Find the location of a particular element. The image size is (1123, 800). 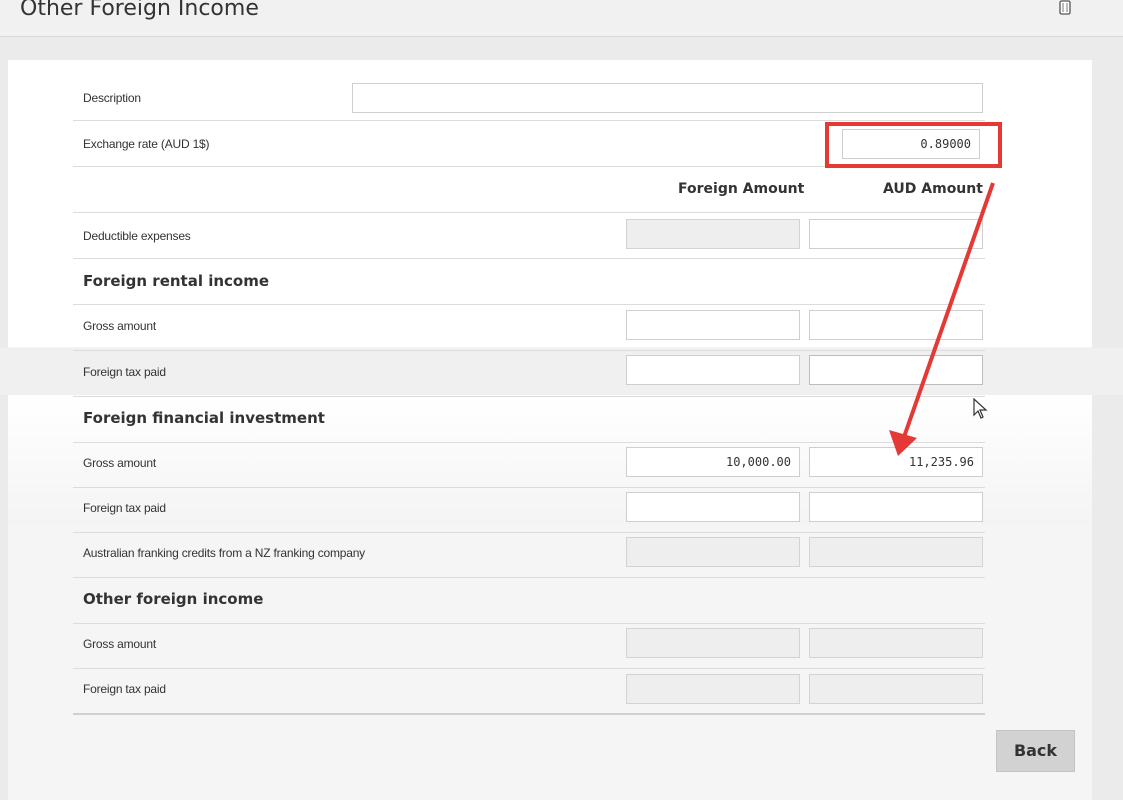

other-foreign-tax-paid-label: Foreign tax paid is located at coordinates (124, 689).